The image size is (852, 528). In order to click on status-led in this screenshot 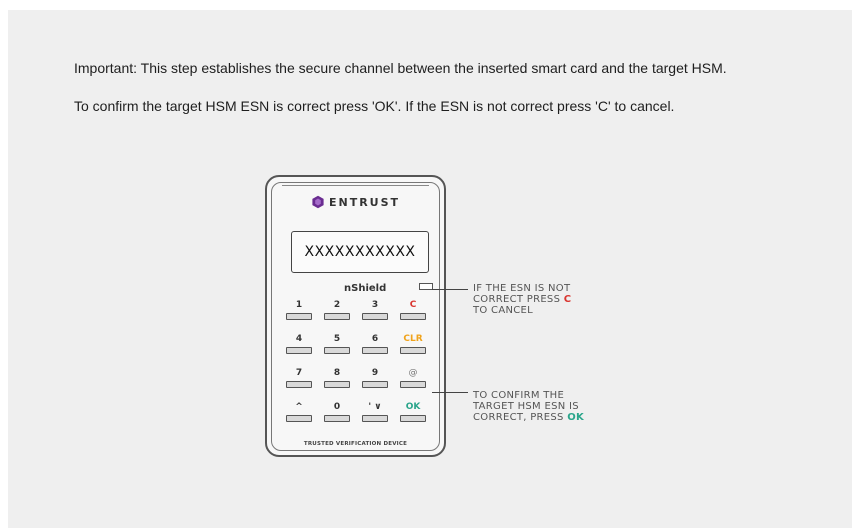, I will do `click(426, 286)`.